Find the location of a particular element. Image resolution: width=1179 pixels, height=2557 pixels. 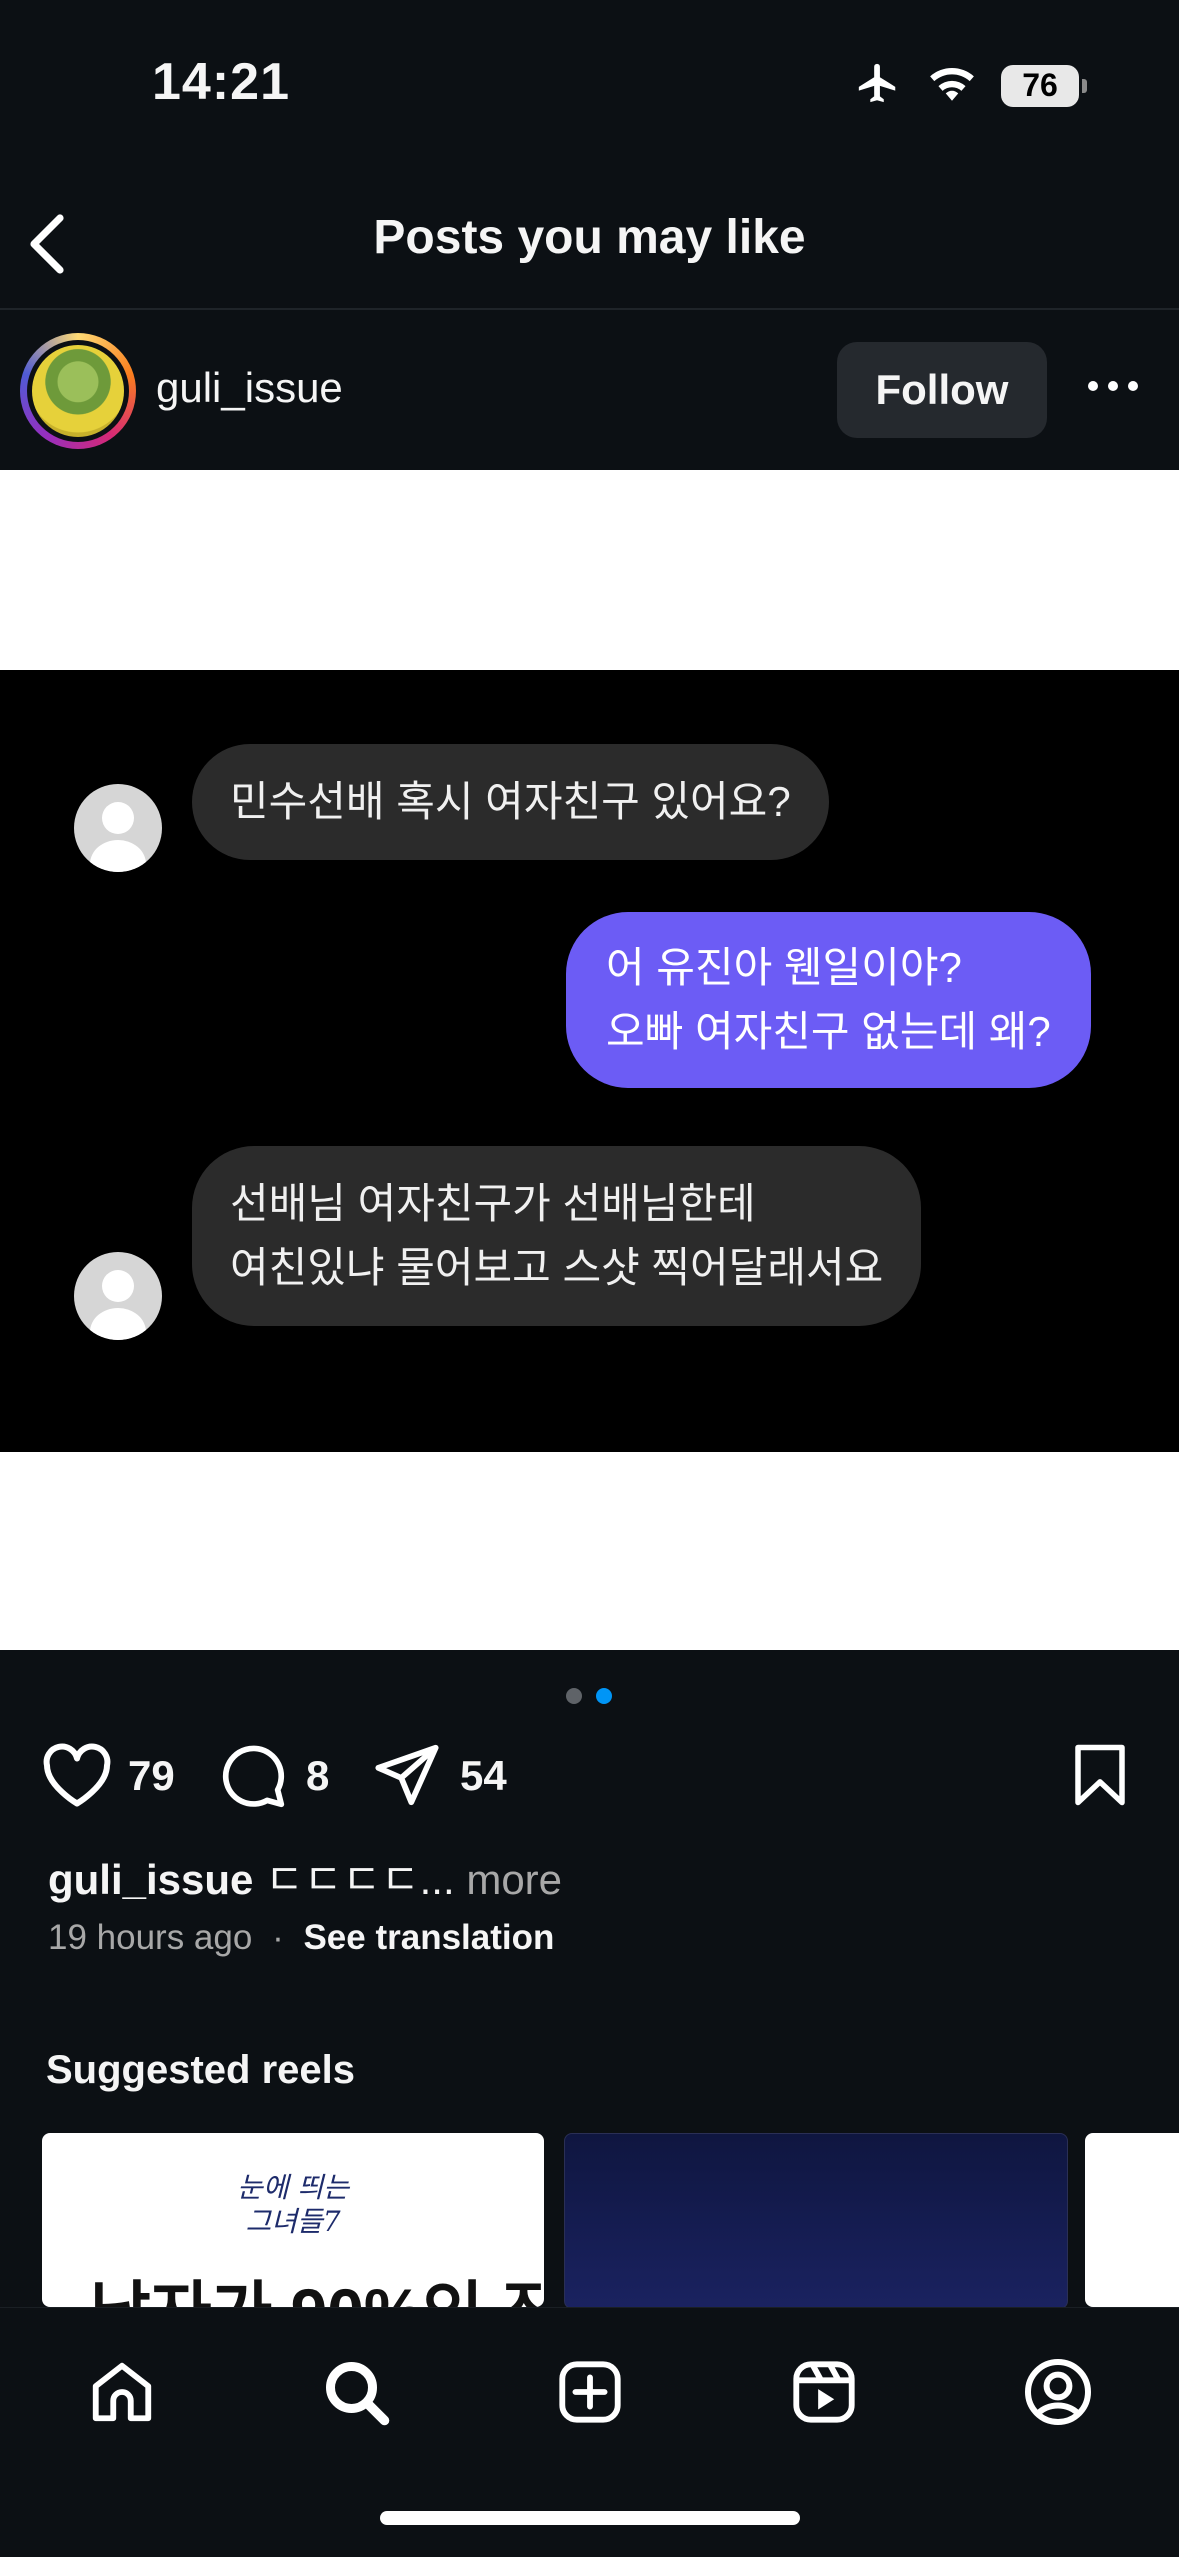

chat-bubble-outgoing: 어 유진아 웬일이야? 오빠 여자친구 없는데 왜? is located at coordinates (828, 1000).